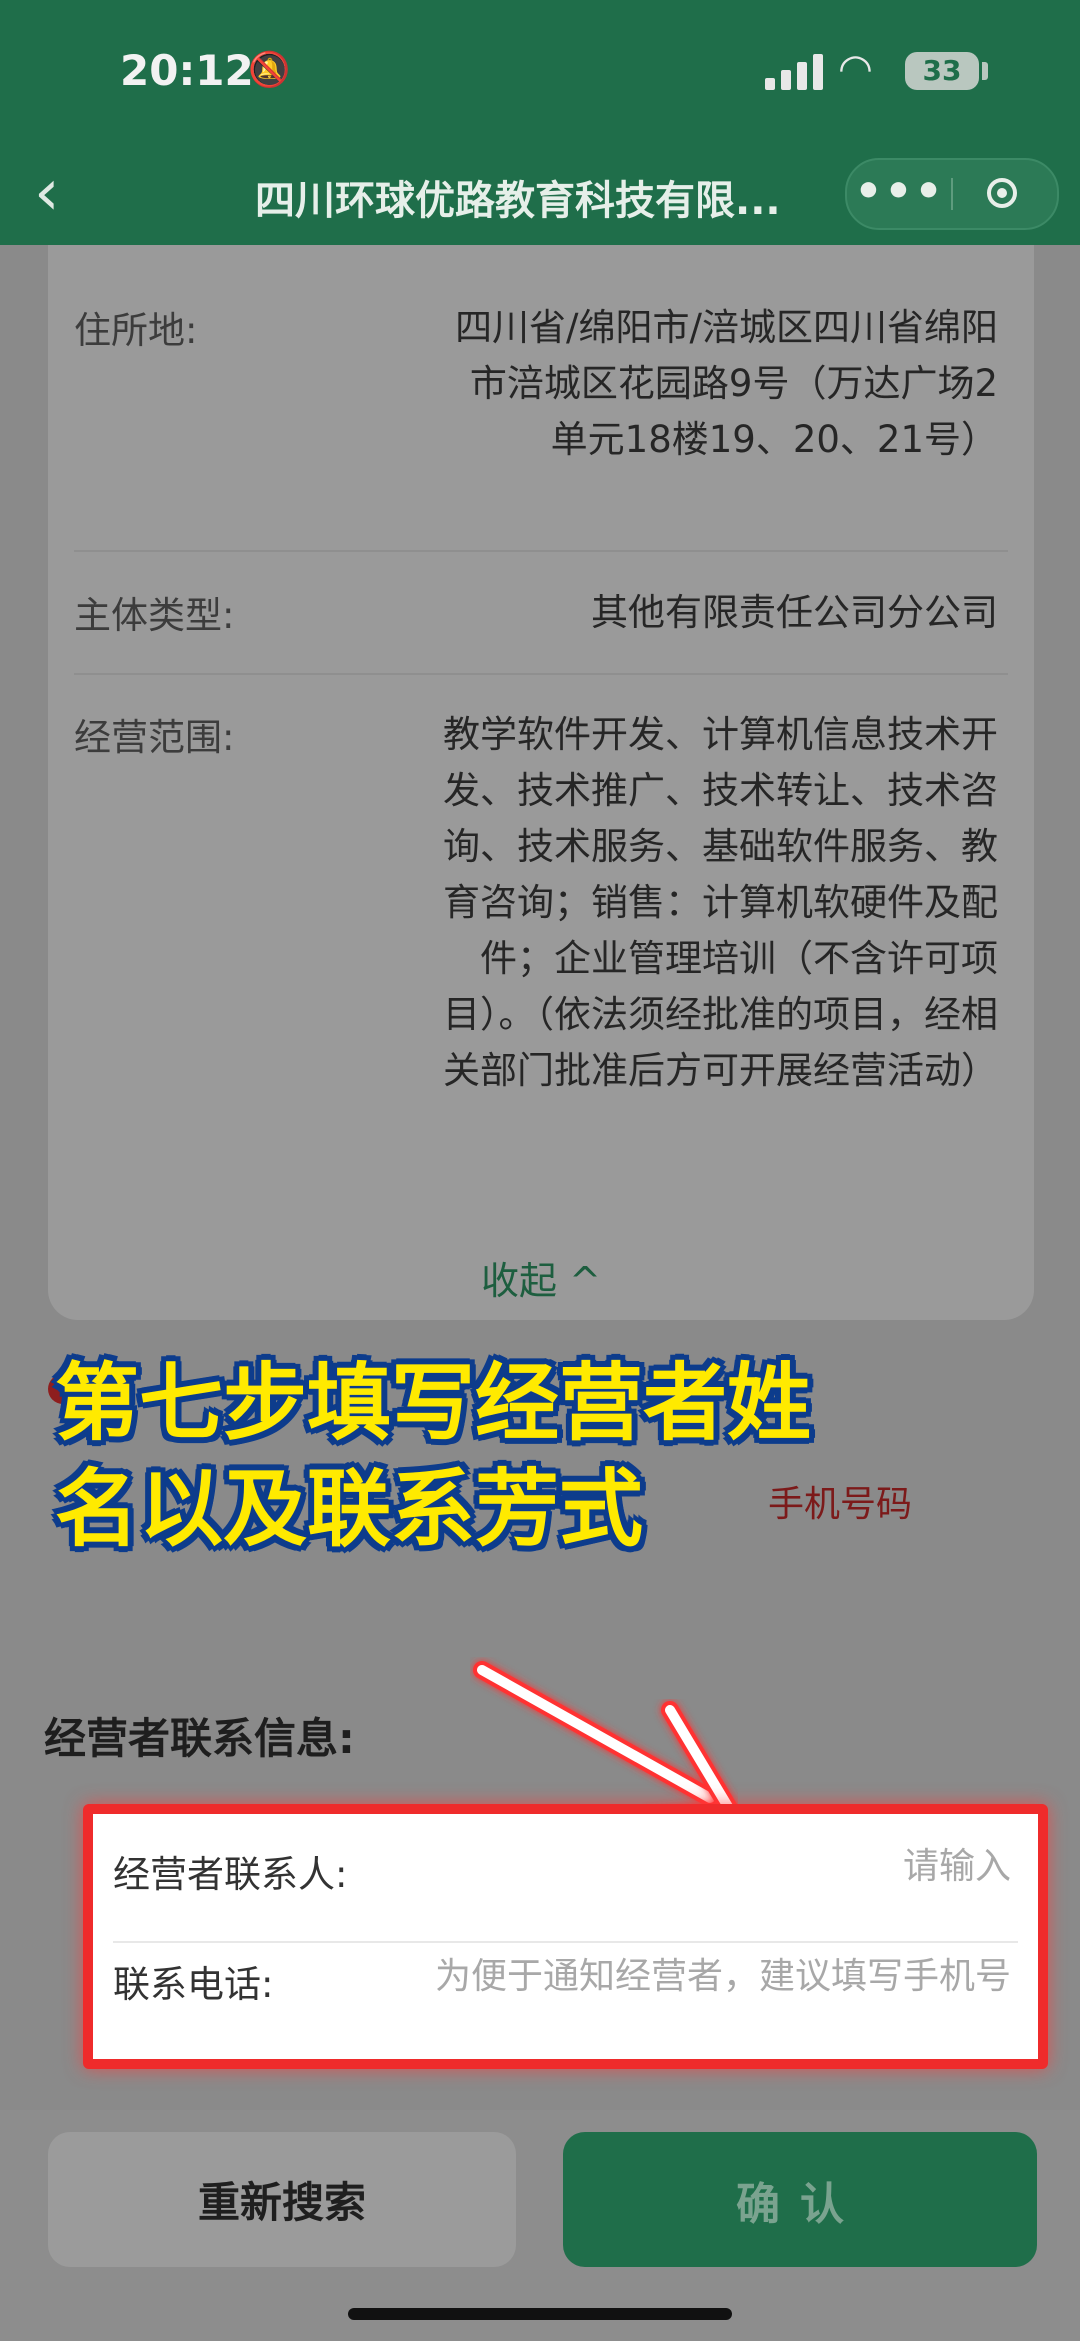 This screenshot has height=2341, width=1080. I want to click on mute-bell-icon: 🔕, so click(269, 70).